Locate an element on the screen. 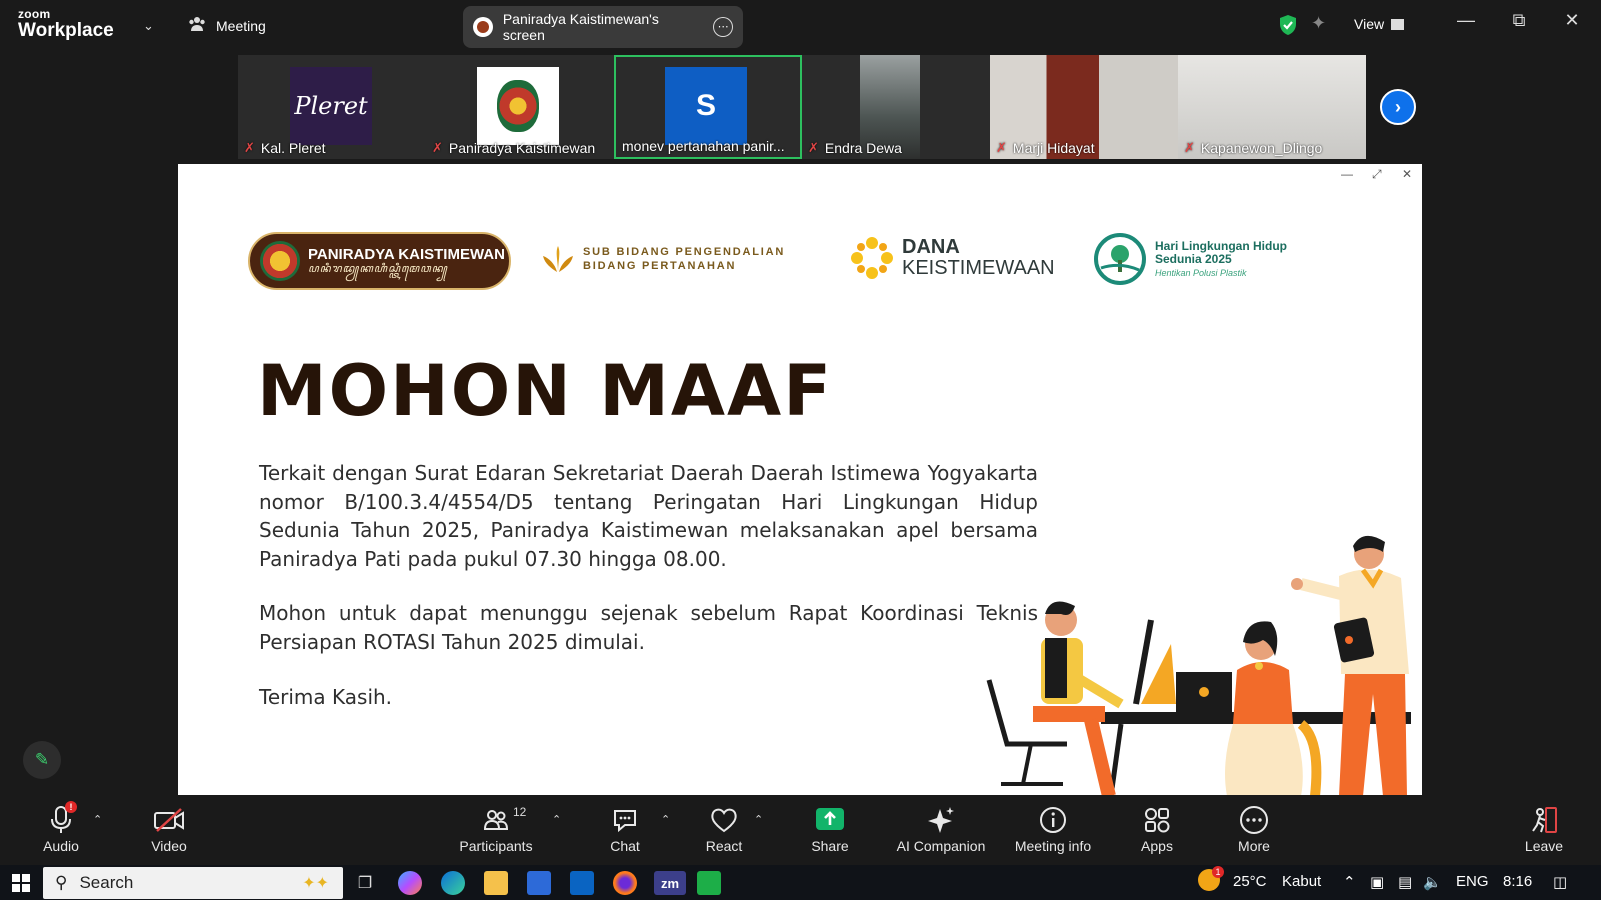 The image size is (1601, 900). globe-tree-icon is located at coordinates (1120, 259).